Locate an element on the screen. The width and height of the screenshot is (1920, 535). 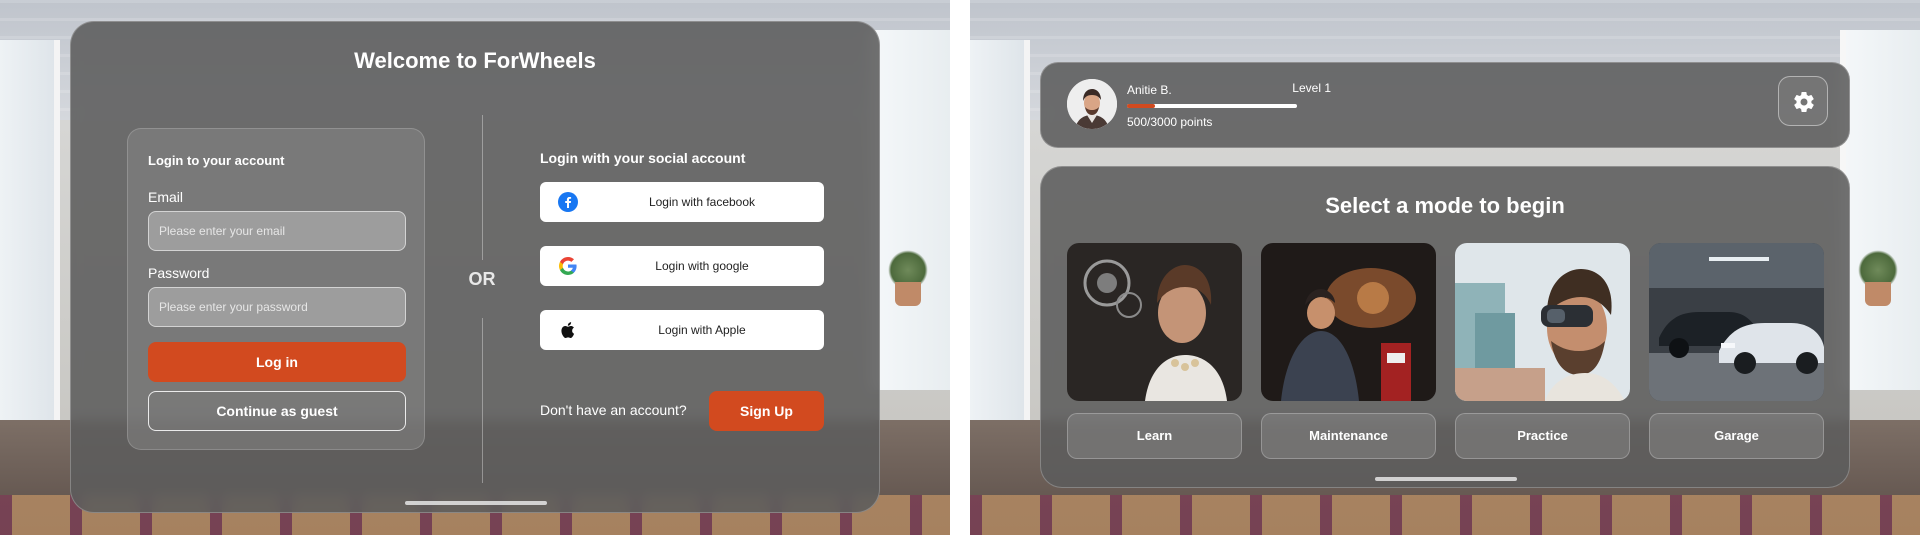
login-facebook-button: Login with facebook is located at coordinates (682, 202).